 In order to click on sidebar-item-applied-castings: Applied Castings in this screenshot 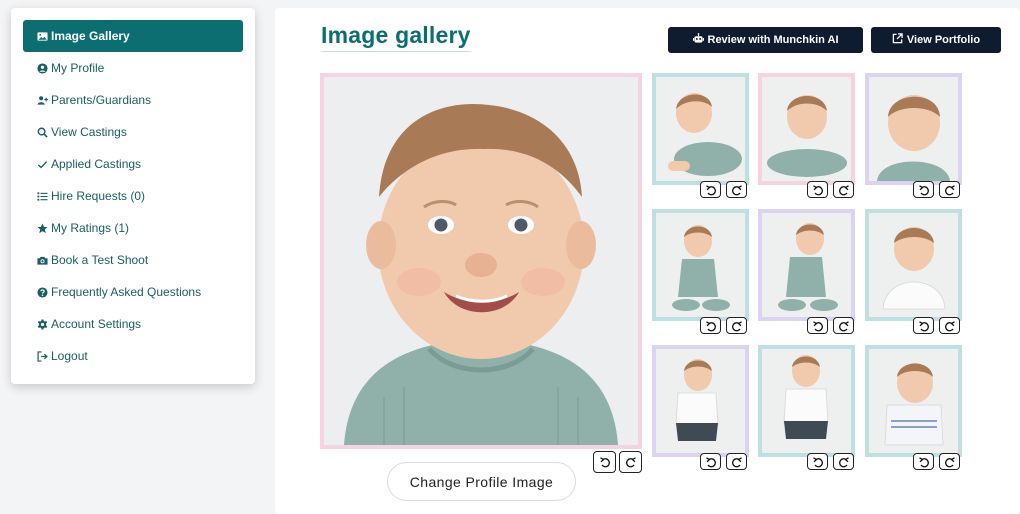, I will do `click(133, 164)`.